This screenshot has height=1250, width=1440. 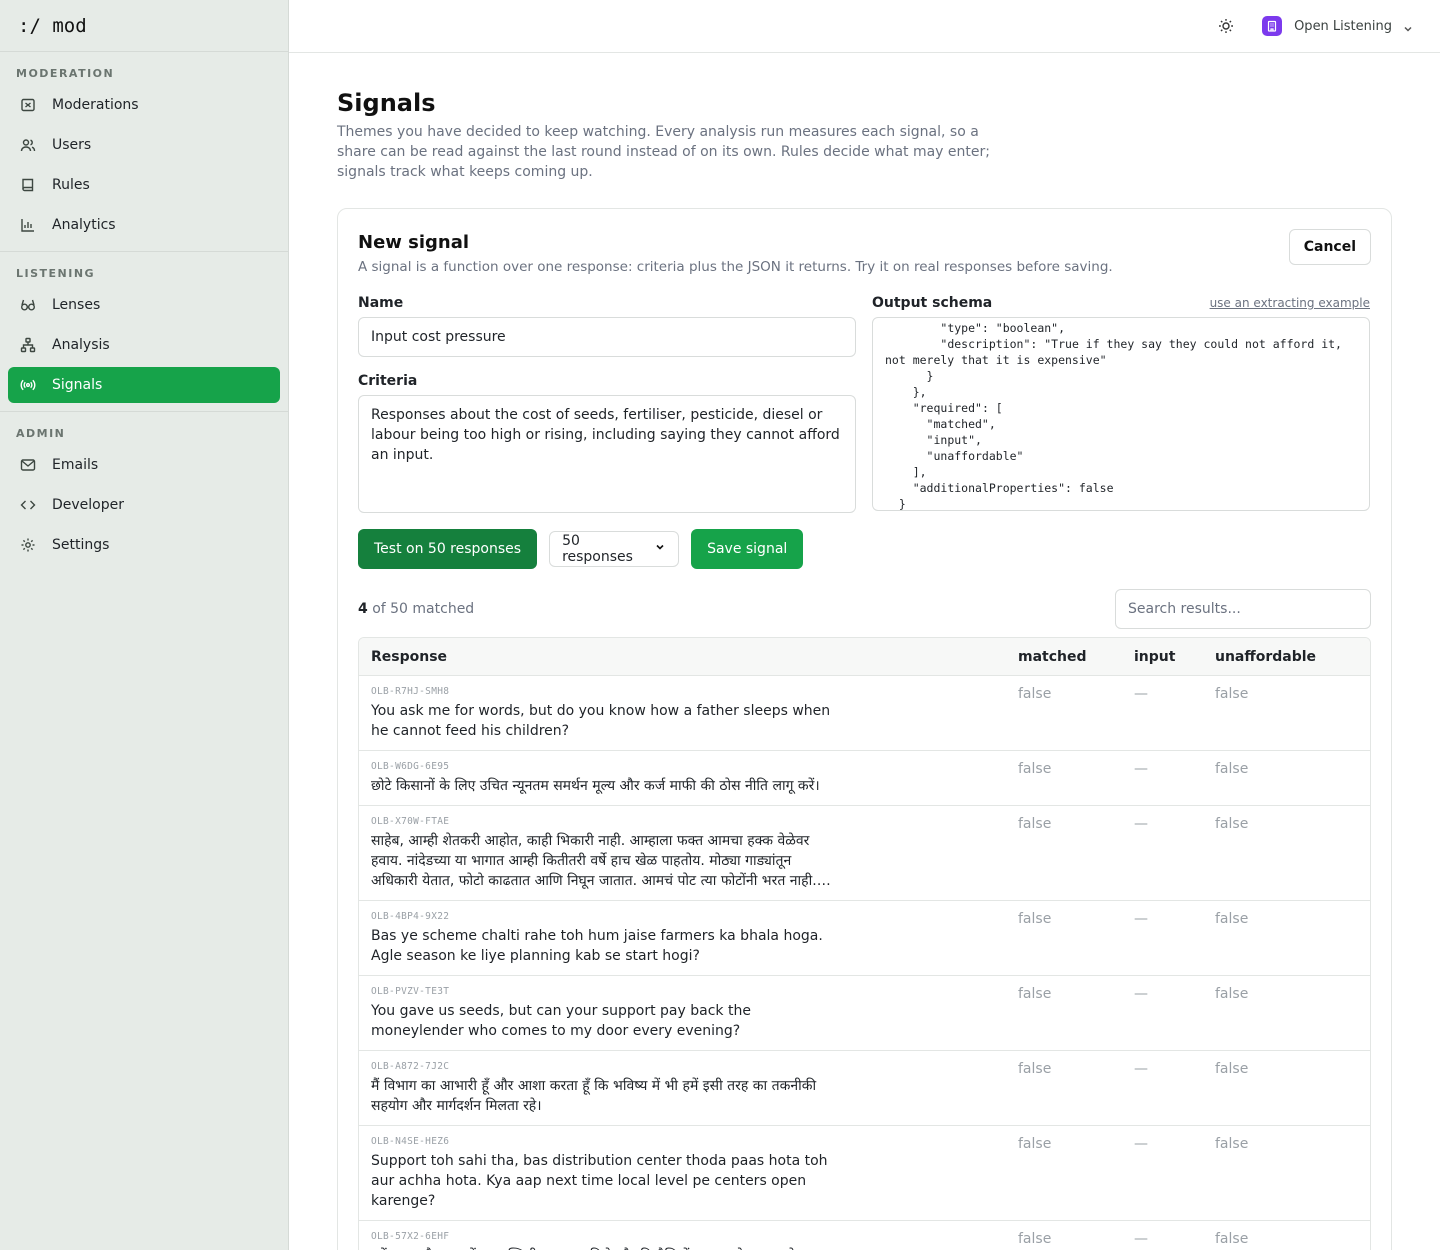 What do you see at coordinates (1174, 657) in the screenshot?
I see `column-header: input` at bounding box center [1174, 657].